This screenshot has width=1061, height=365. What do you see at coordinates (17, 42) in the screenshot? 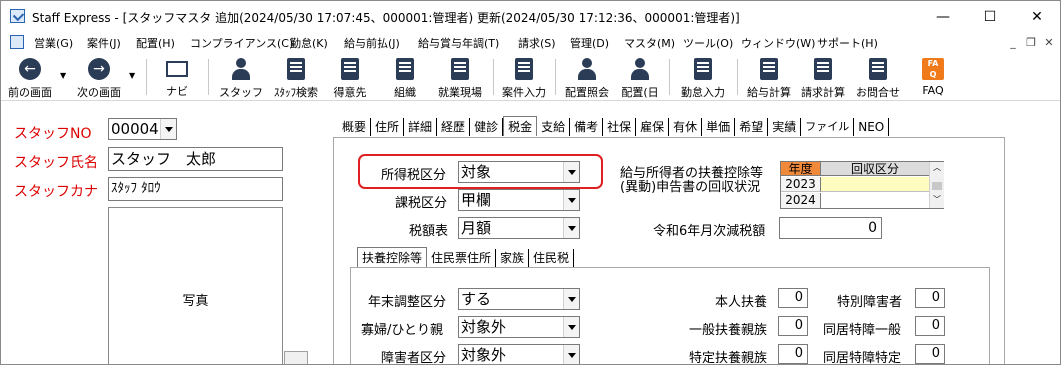
I see `menu-app-icon` at bounding box center [17, 42].